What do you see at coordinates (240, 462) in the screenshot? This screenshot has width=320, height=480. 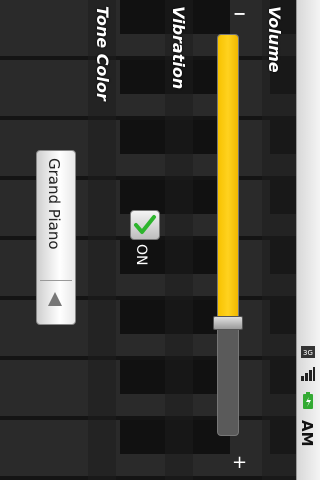 I see `volume-max-symbol: +` at bounding box center [240, 462].